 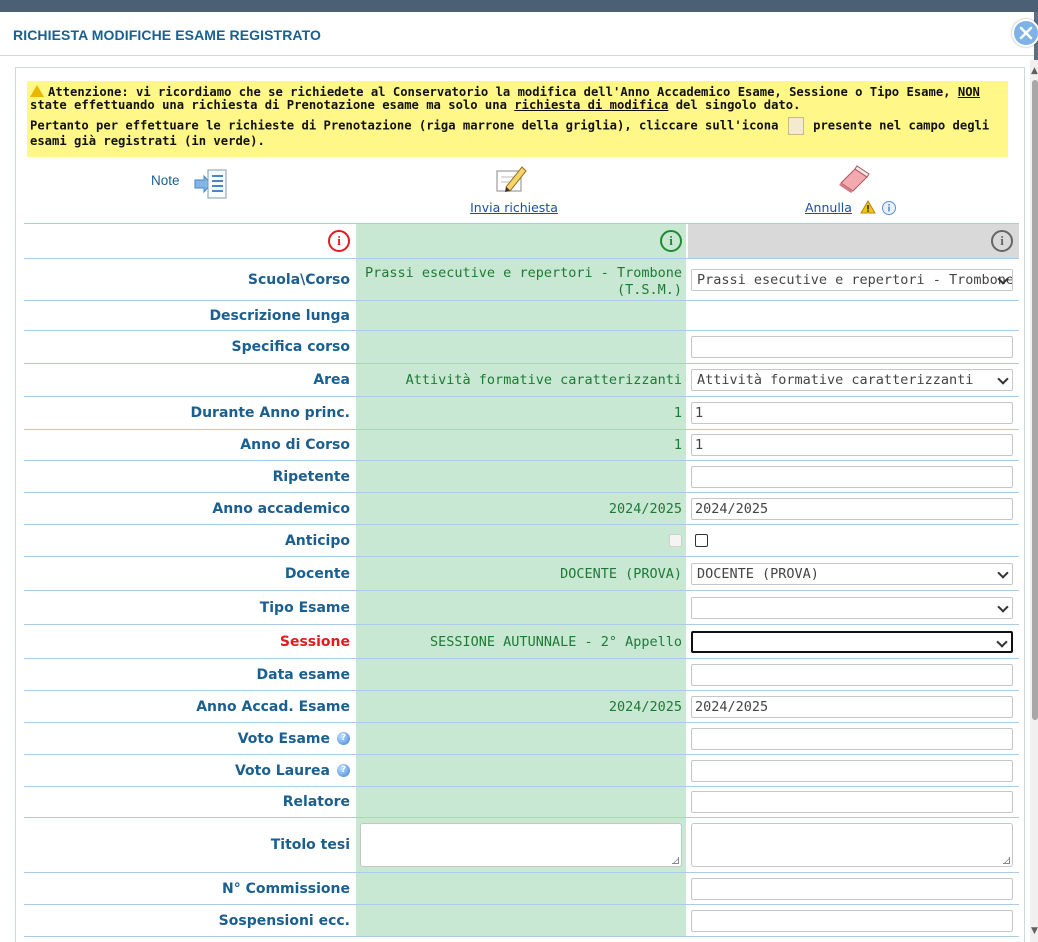 What do you see at coordinates (521, 573) in the screenshot?
I see `current-docente: DOCENTE (PROVA)` at bounding box center [521, 573].